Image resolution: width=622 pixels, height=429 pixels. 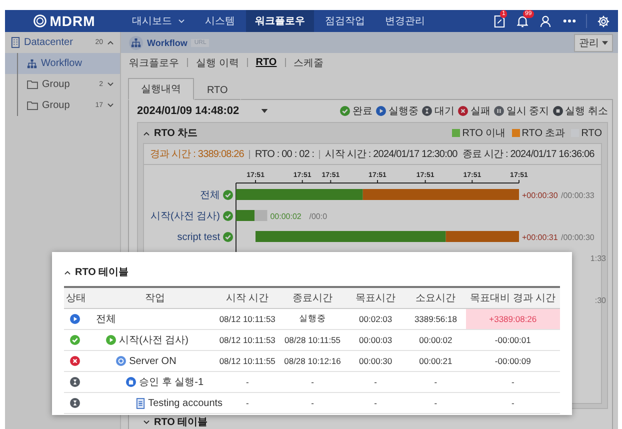 What do you see at coordinates (167, 43) in the screenshot?
I see `page-title: Workflow` at bounding box center [167, 43].